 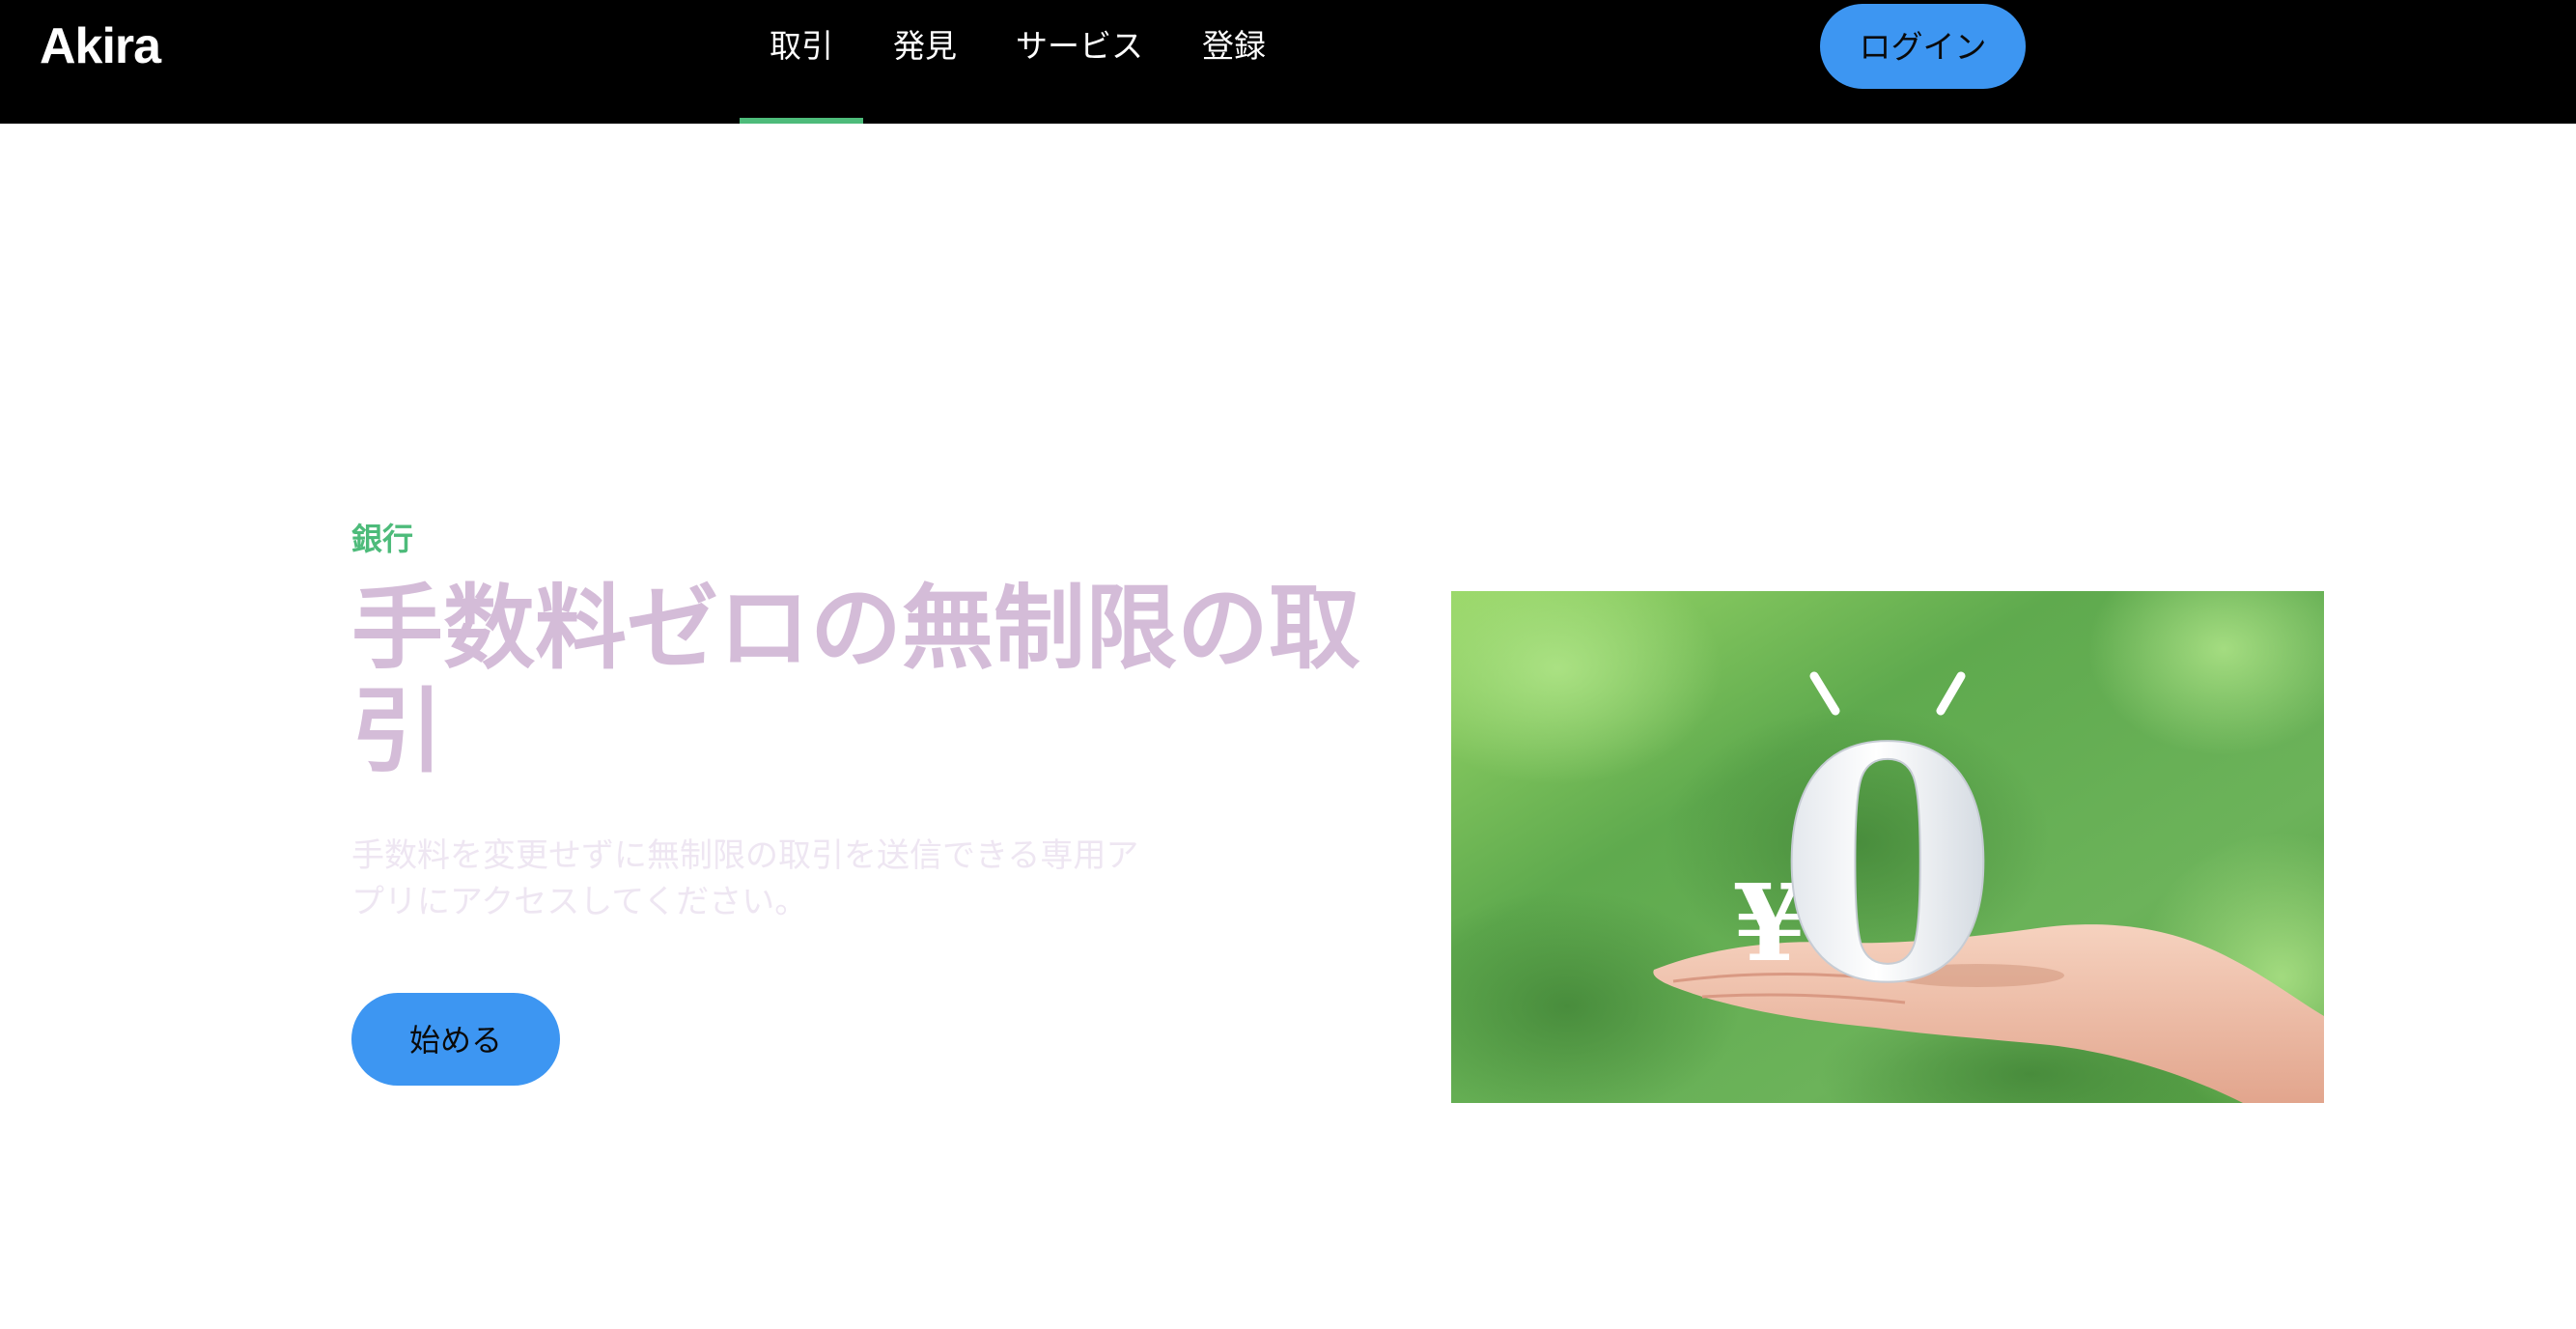 What do you see at coordinates (1923, 46) in the screenshot?
I see `login-button: ログイン` at bounding box center [1923, 46].